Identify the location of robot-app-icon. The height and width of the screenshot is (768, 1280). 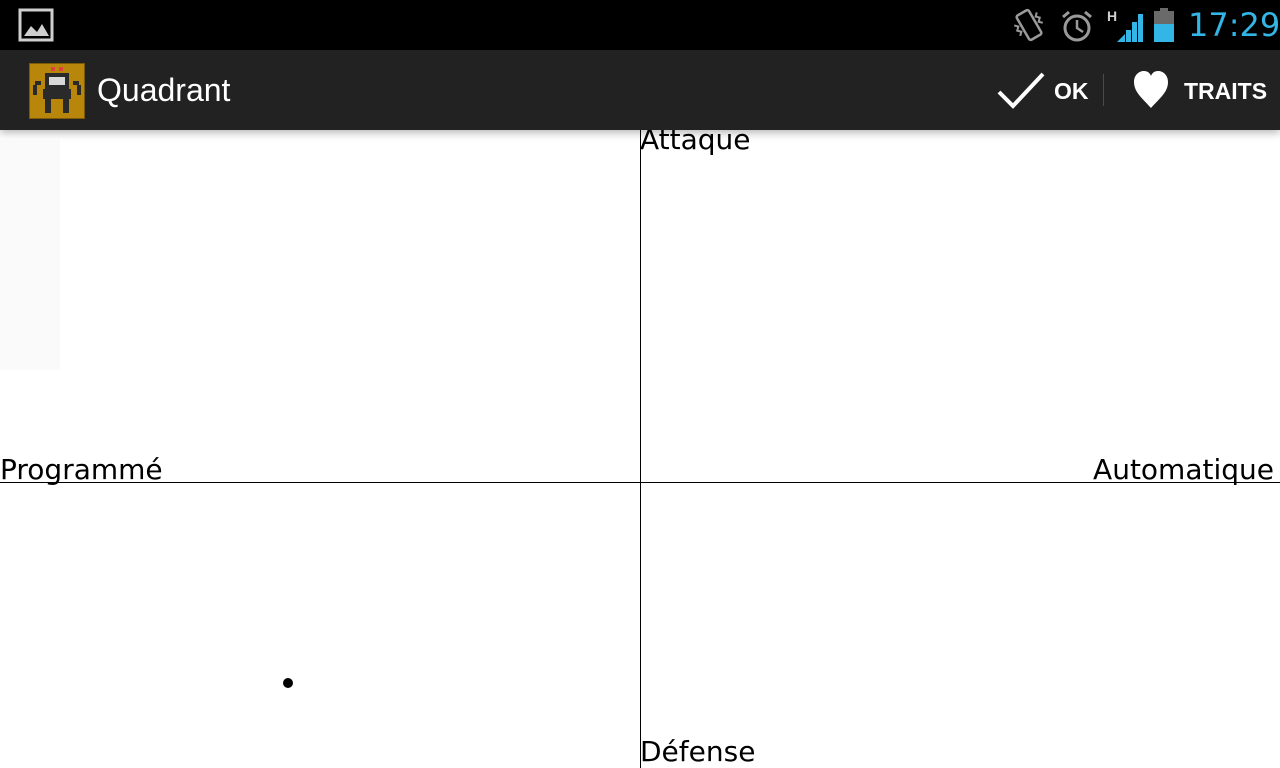
(57, 91).